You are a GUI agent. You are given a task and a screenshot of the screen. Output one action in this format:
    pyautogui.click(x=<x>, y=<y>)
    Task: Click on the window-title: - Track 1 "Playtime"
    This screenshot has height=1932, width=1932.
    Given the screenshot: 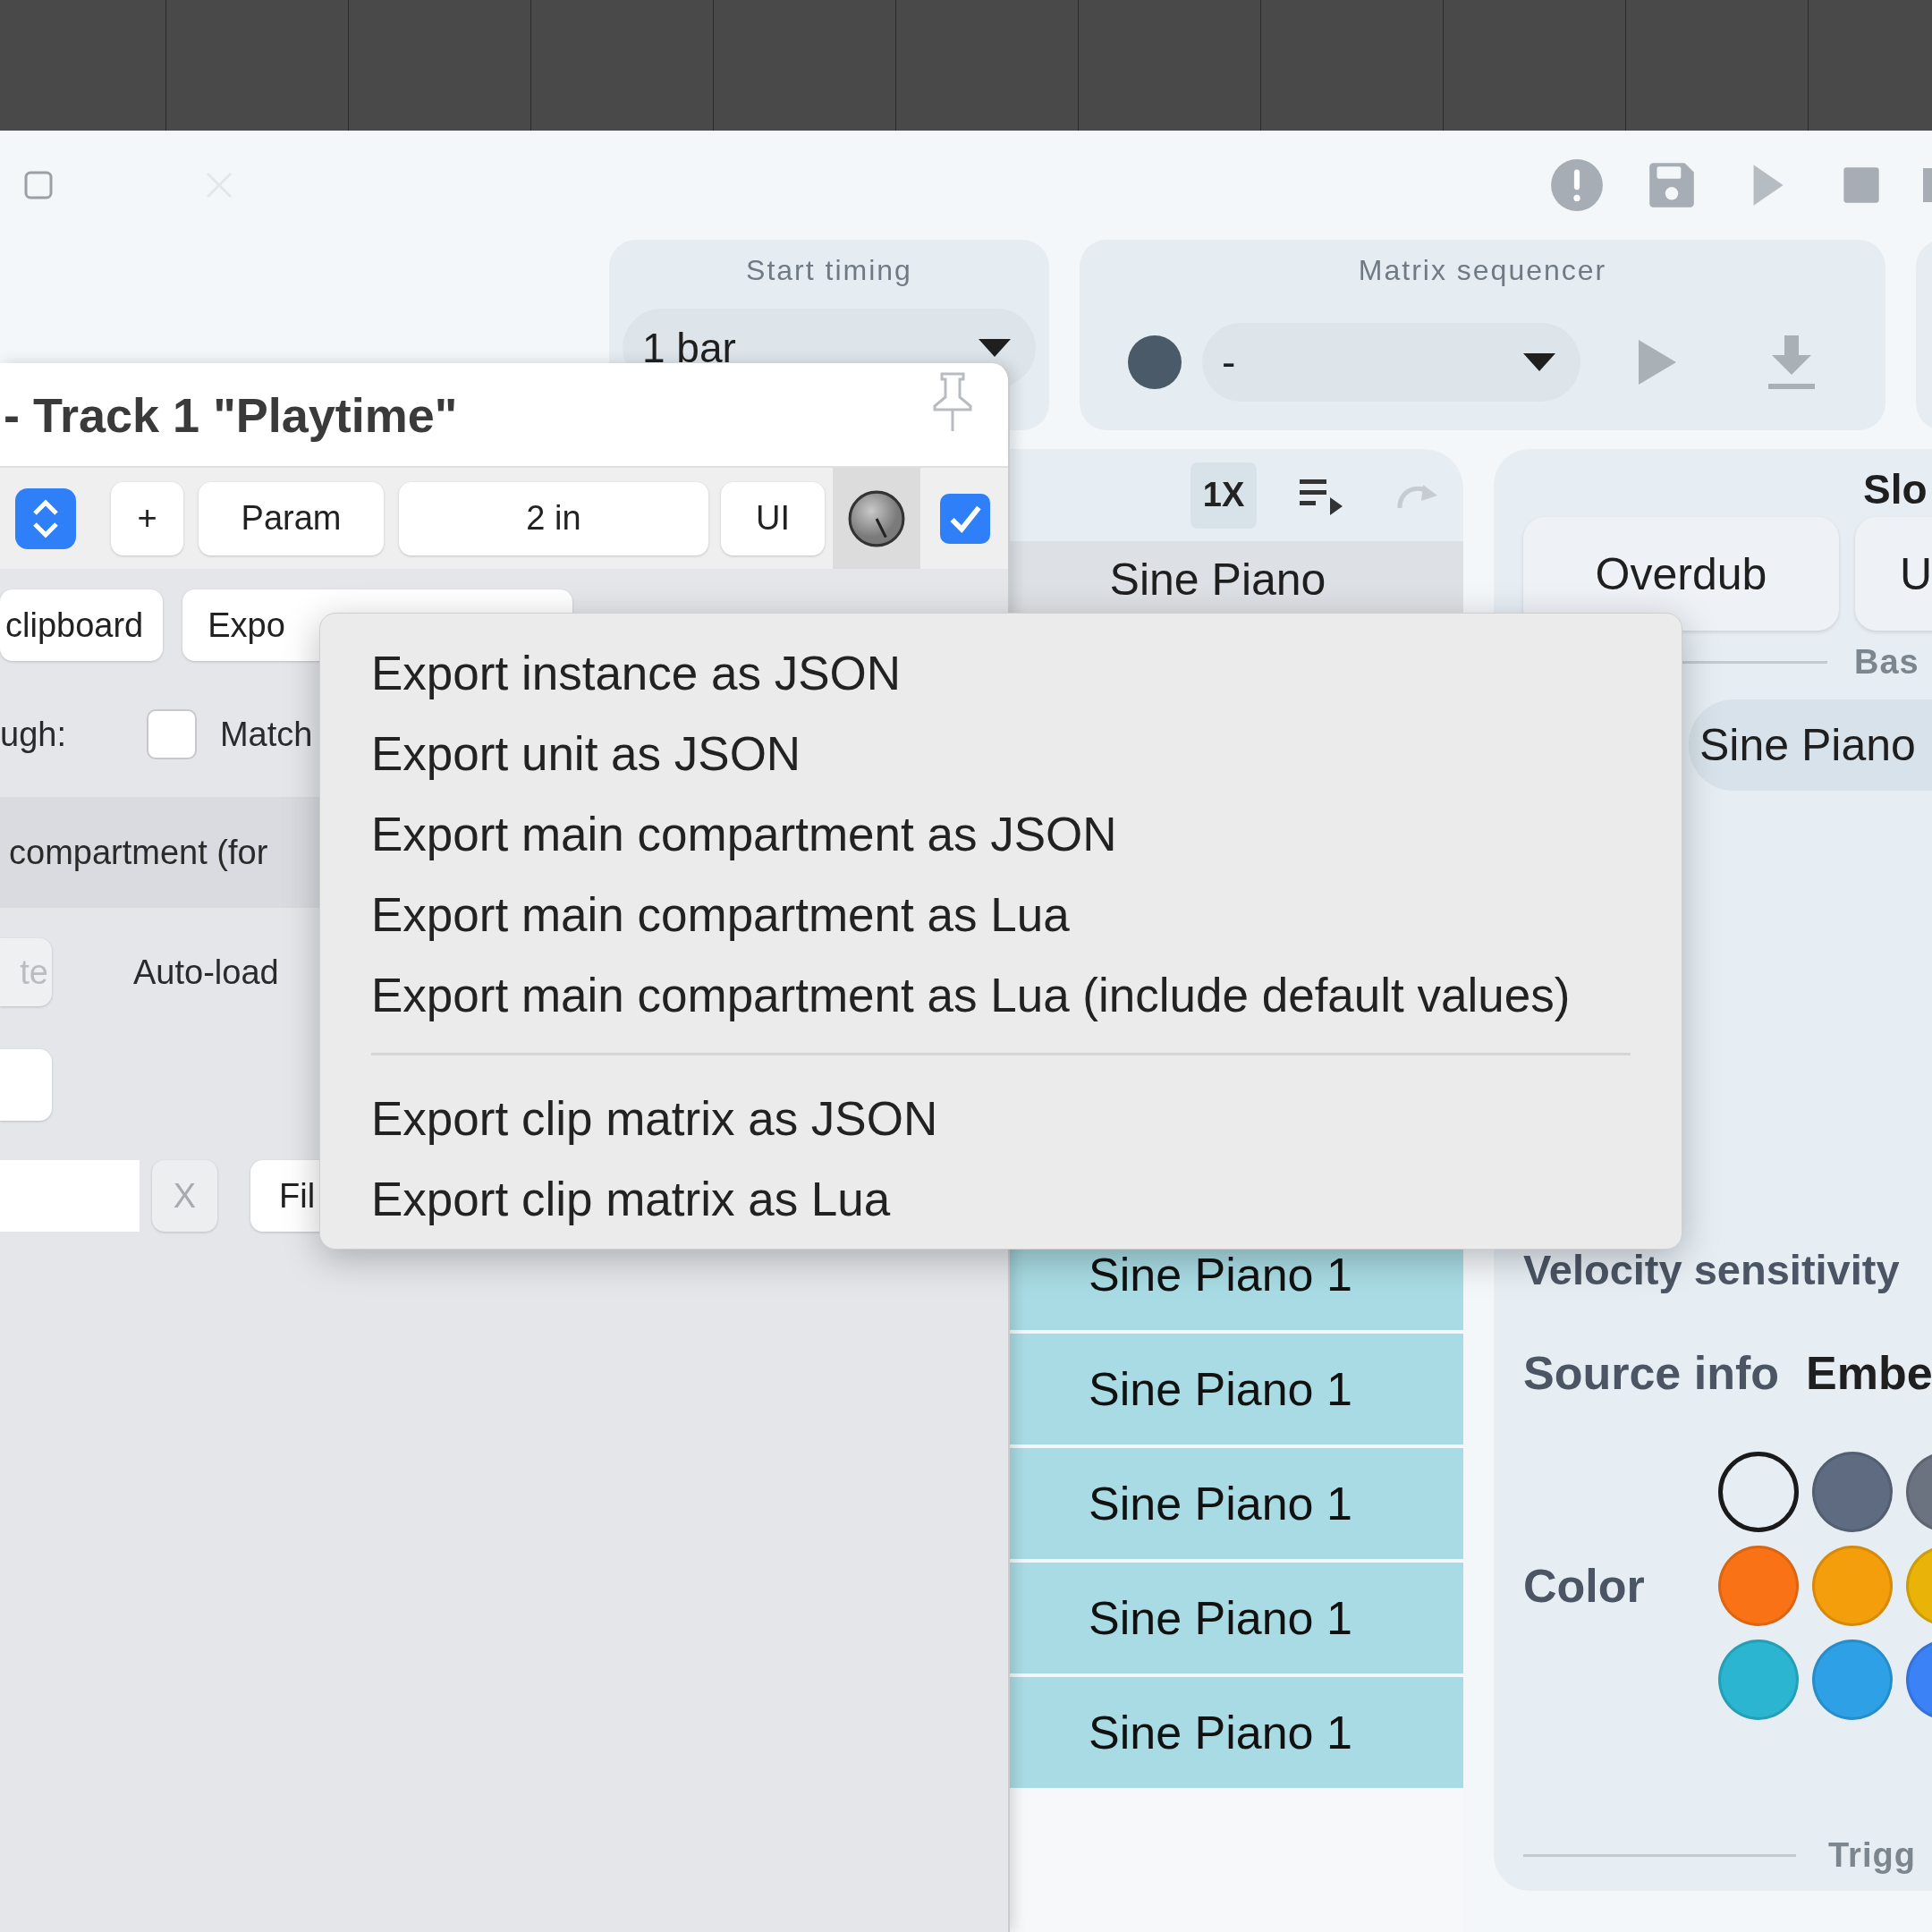 What is the action you would take?
    pyautogui.click(x=231, y=414)
    